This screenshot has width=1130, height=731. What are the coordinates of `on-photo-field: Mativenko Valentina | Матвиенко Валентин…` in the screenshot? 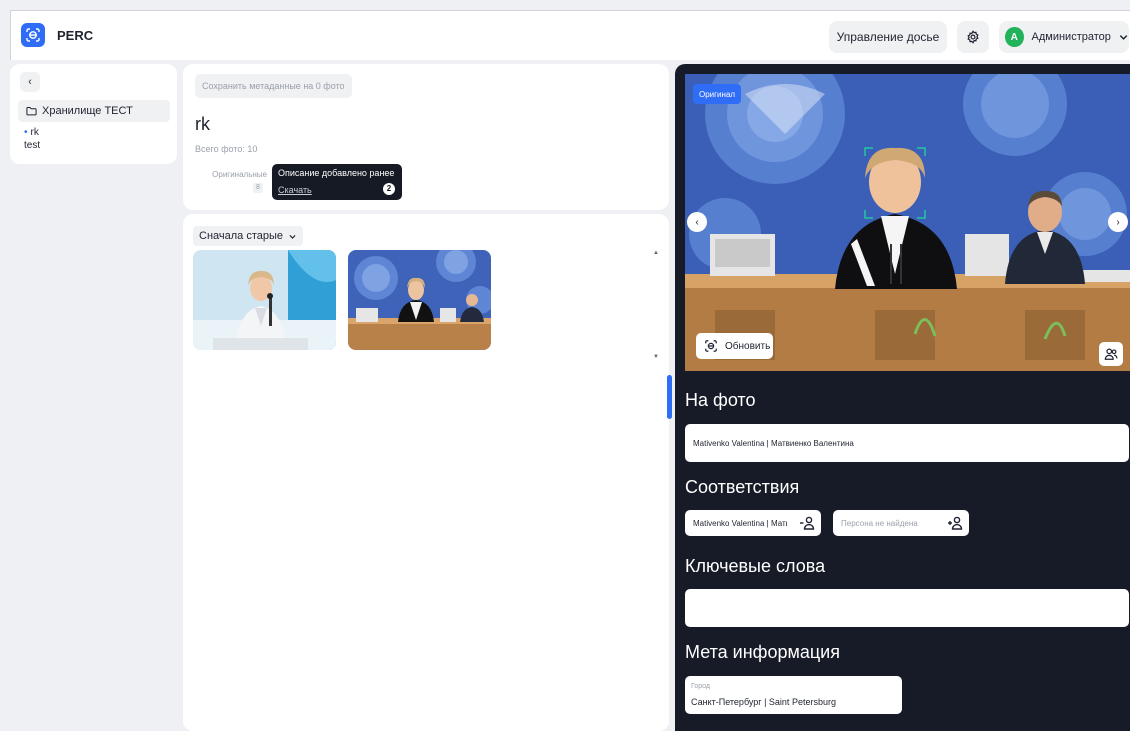 It's located at (907, 443).